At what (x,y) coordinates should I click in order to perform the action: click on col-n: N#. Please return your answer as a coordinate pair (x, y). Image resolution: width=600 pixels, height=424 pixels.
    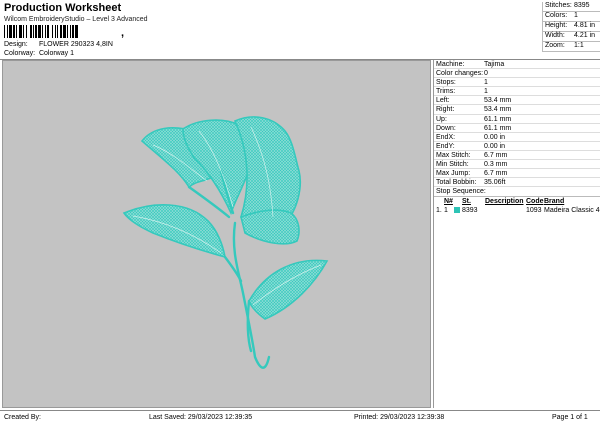
    Looking at the image, I should click on (448, 202).